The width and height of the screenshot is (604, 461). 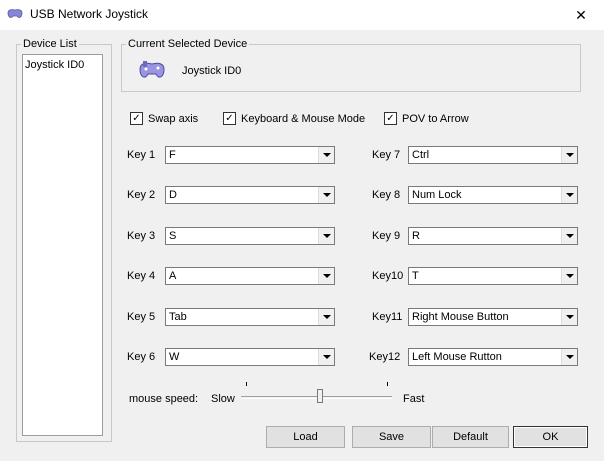 I want to click on key-value: D, so click(x=173, y=195).